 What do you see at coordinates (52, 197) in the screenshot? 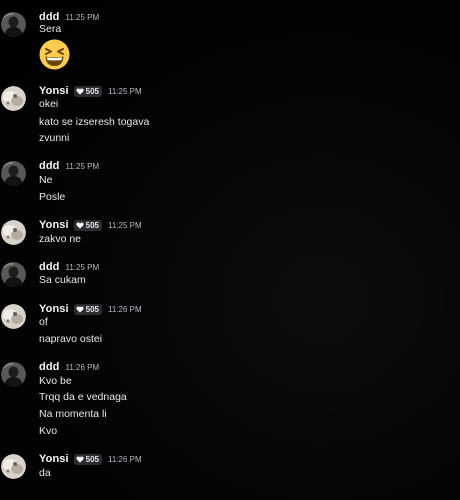
I see `message-text: Posle` at bounding box center [52, 197].